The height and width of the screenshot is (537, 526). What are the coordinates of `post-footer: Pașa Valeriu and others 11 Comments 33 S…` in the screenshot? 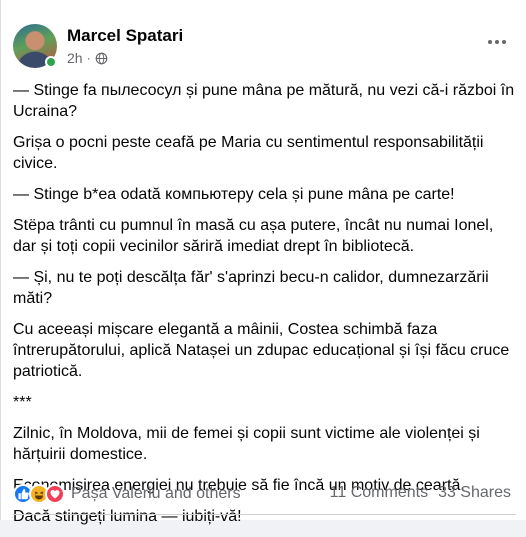 It's located at (265, 496).